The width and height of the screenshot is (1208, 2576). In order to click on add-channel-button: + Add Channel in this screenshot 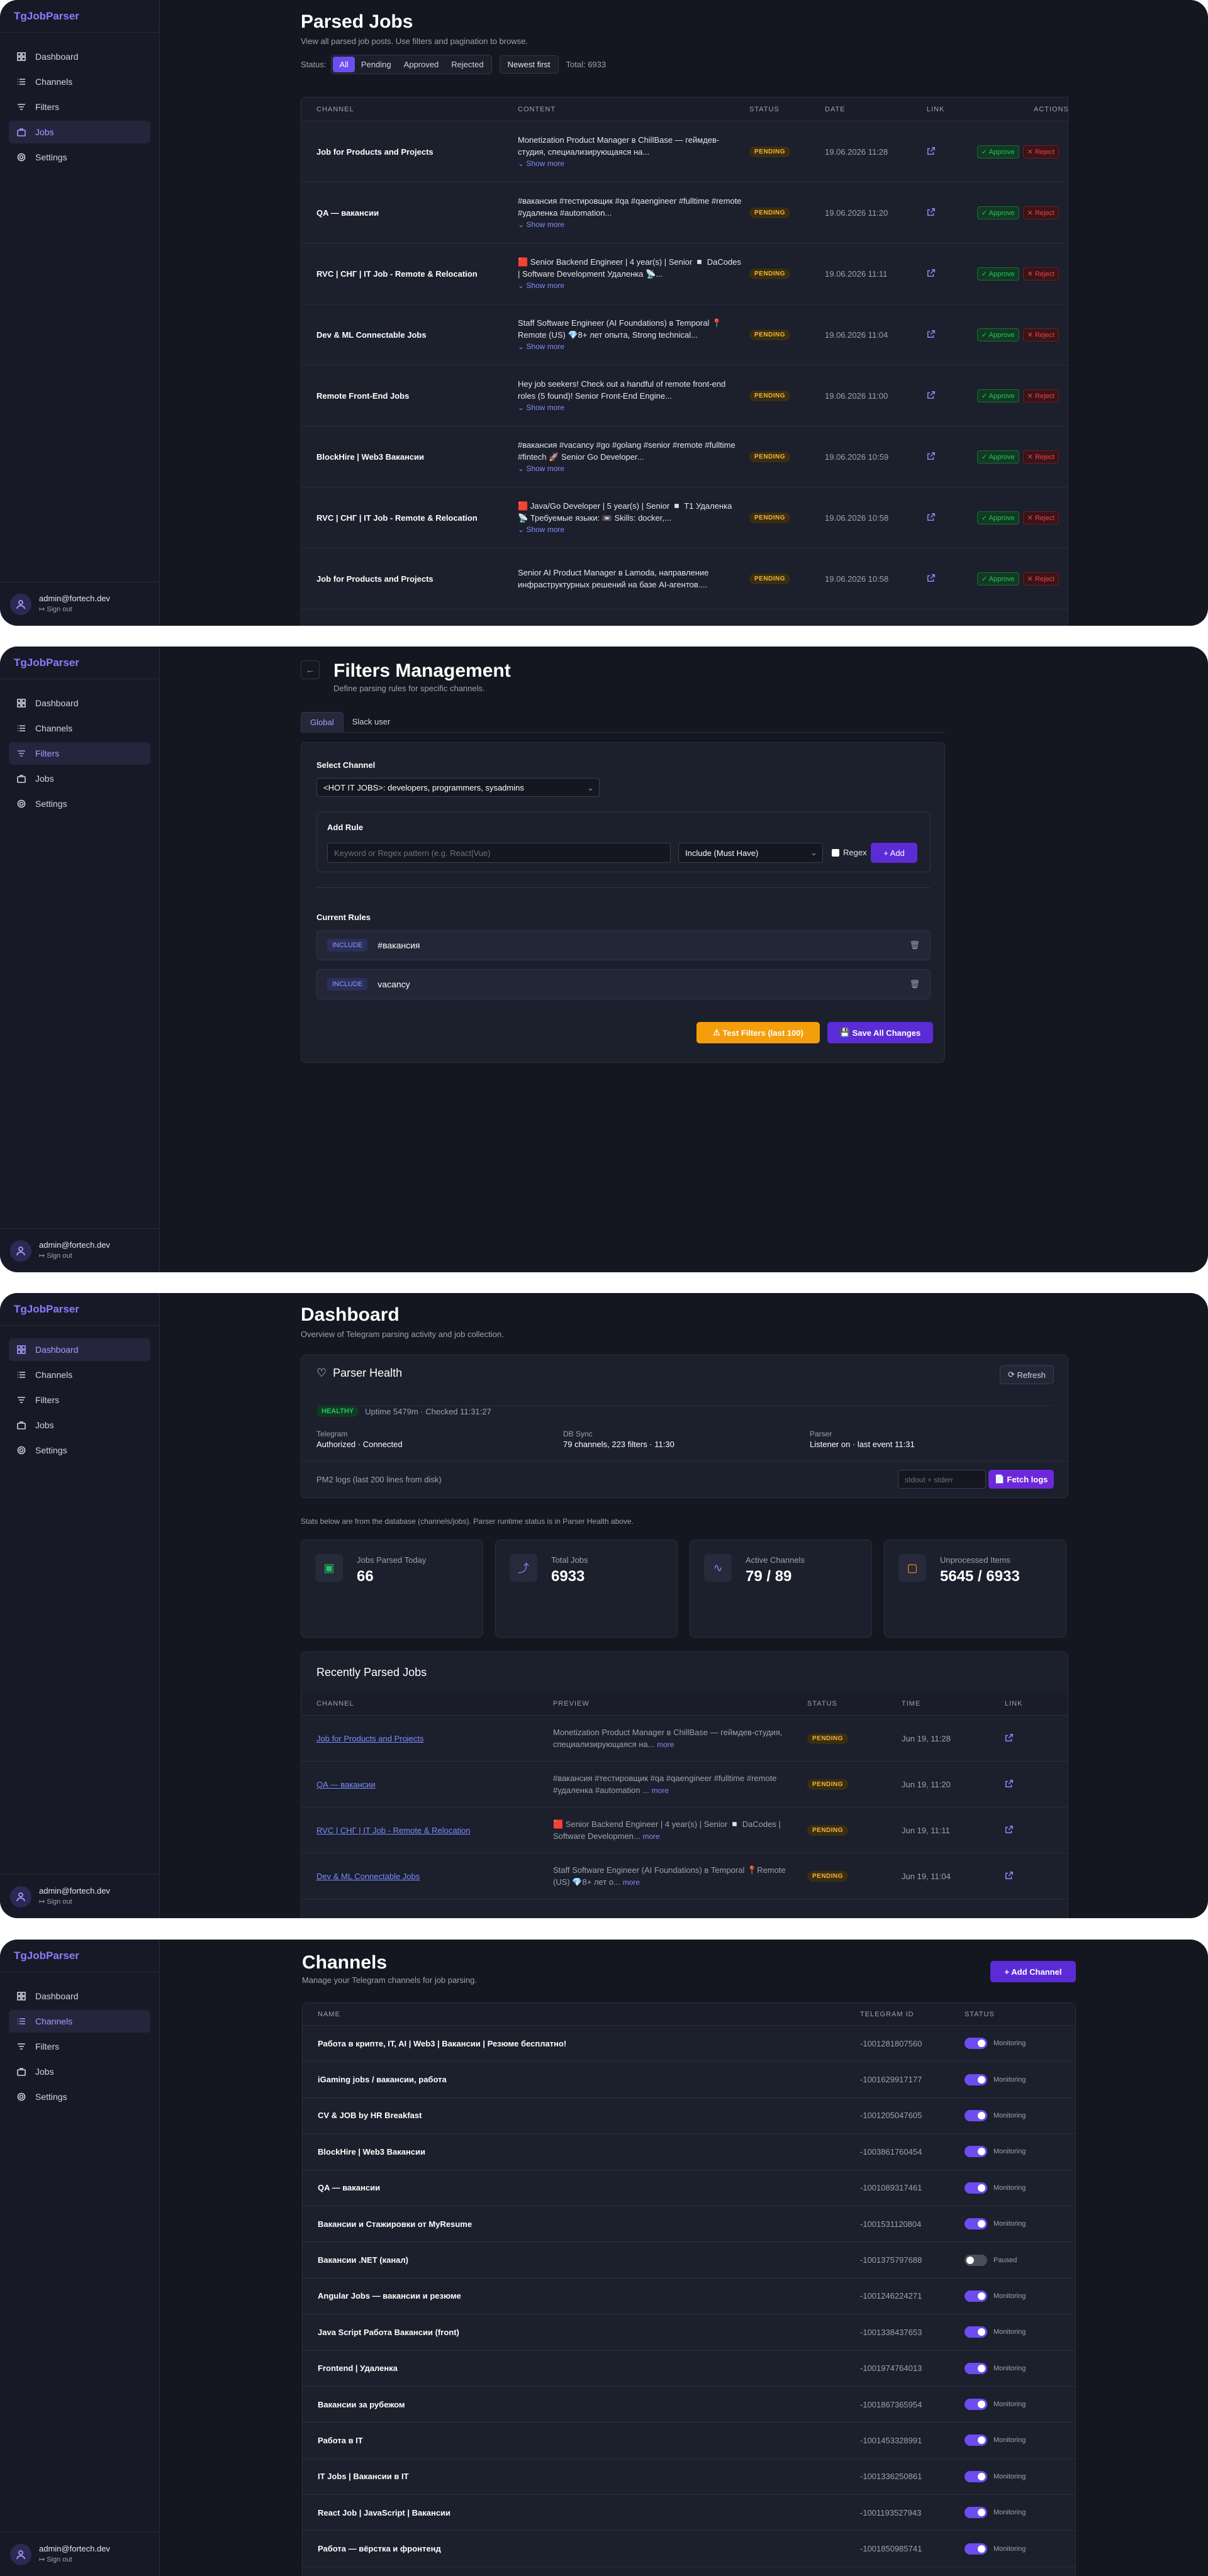, I will do `click(1033, 1971)`.